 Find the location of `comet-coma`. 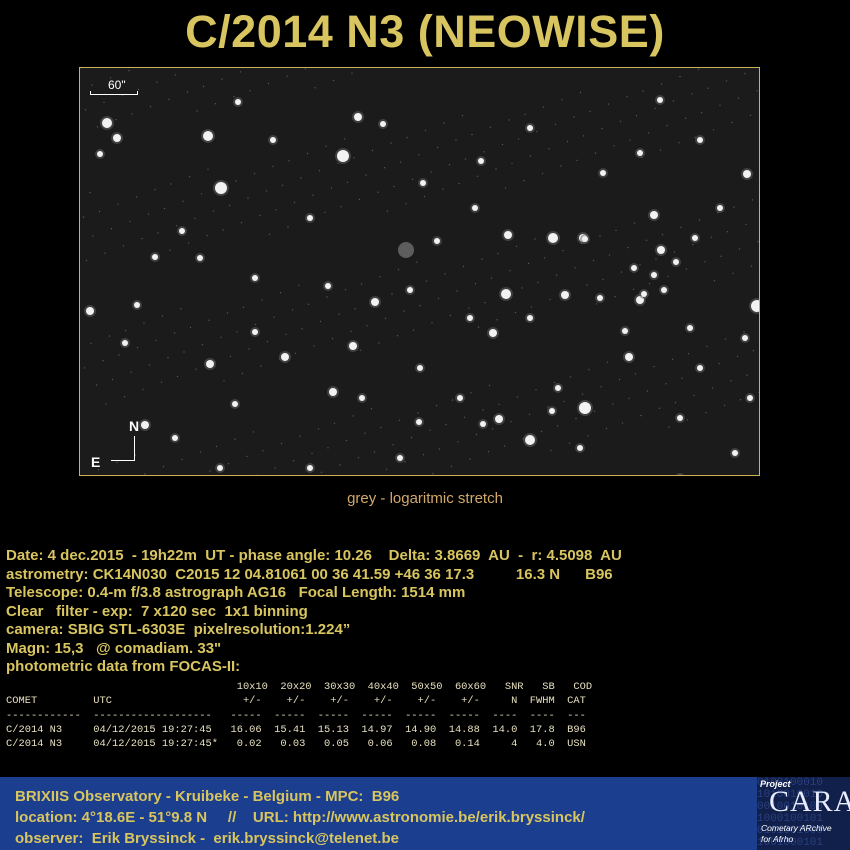

comet-coma is located at coordinates (406, 250).